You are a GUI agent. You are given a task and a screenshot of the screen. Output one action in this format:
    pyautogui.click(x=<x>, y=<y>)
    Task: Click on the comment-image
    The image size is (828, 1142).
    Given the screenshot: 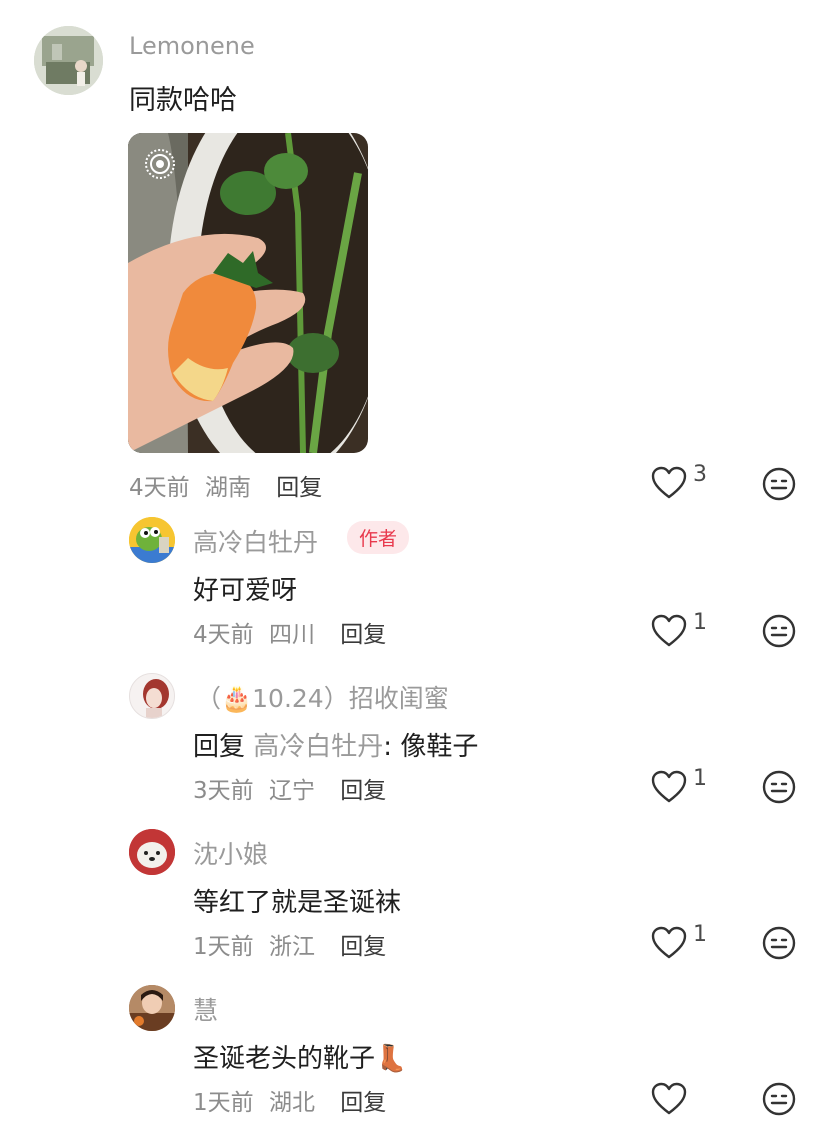 What is the action you would take?
    pyautogui.click(x=248, y=293)
    